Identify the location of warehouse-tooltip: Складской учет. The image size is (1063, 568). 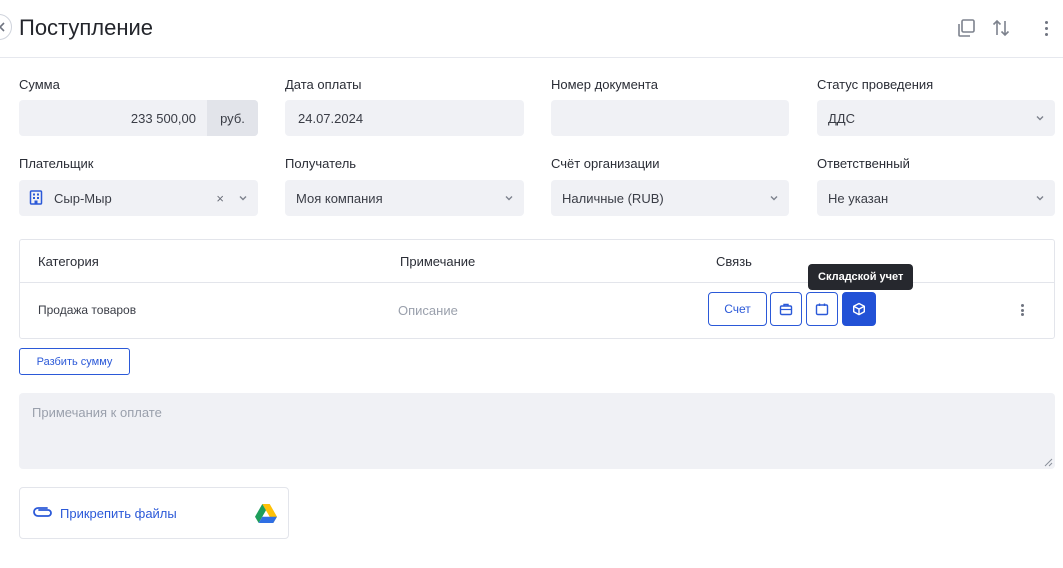
(861, 277).